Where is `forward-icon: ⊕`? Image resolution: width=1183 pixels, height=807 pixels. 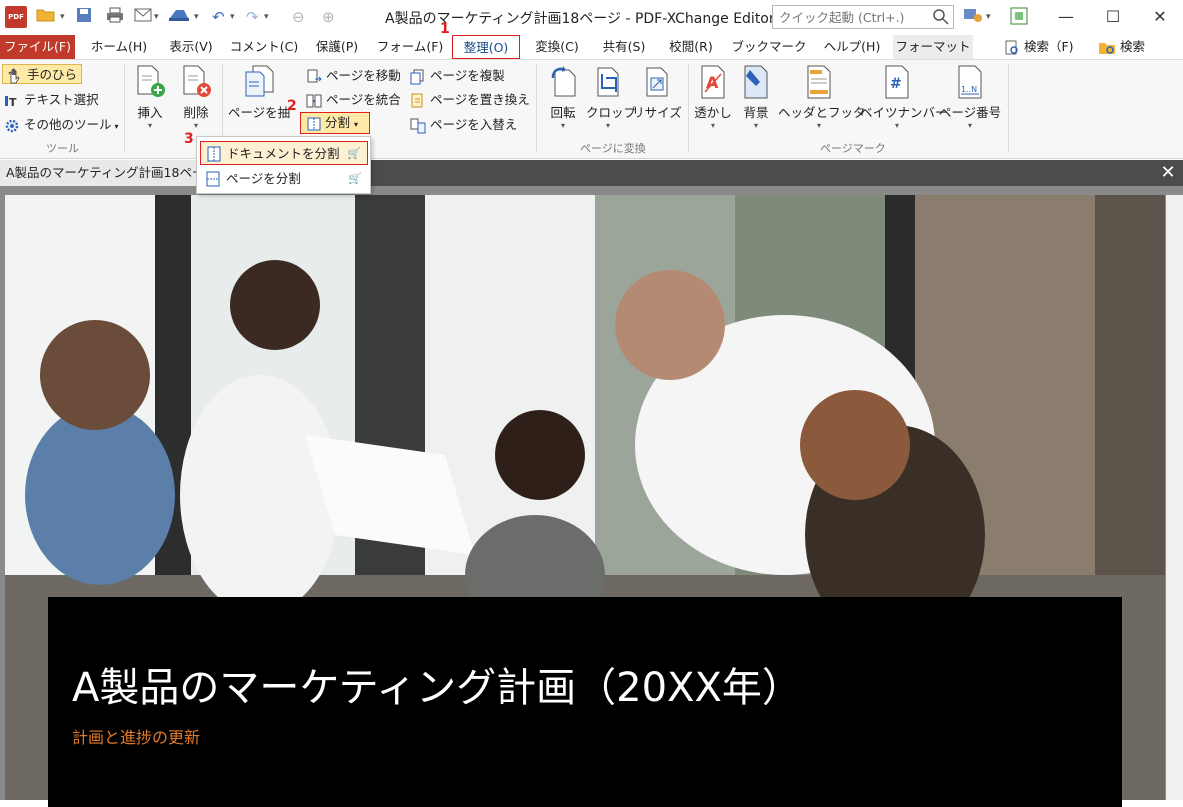
forward-icon: ⊕ is located at coordinates (328, 17).